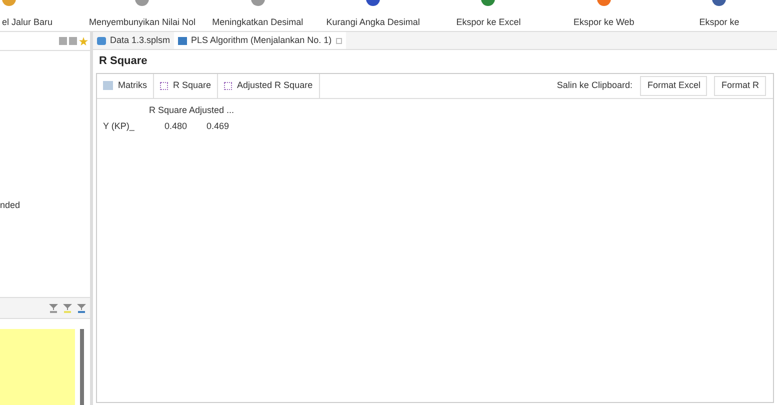 Image resolution: width=777 pixels, height=405 pixels. What do you see at coordinates (142, 23) in the screenshot?
I see `toolbar-button: Menyembunyikan Nilai Nol` at bounding box center [142, 23].